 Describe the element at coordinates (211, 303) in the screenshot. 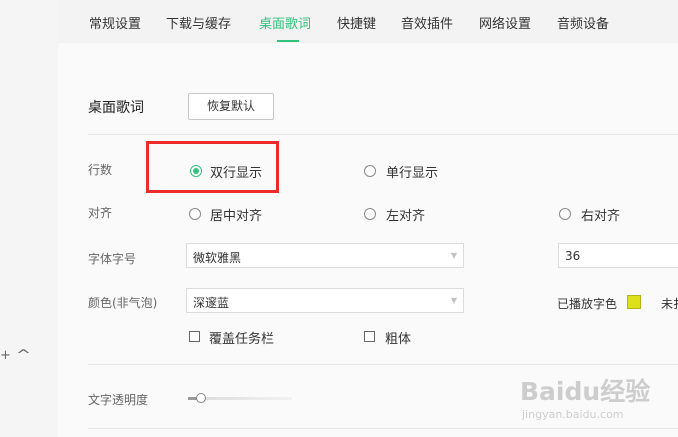

I see `color-scheme-value: 深邃蓝` at that location.